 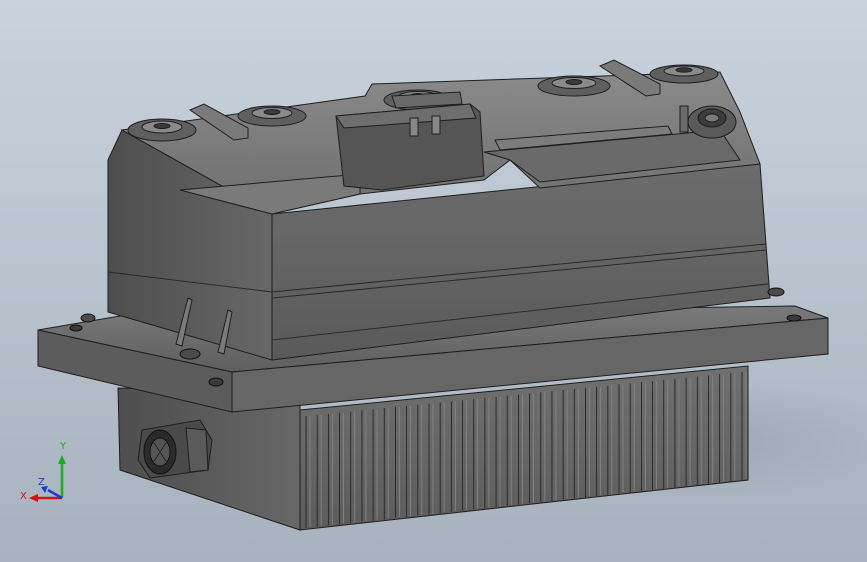 What do you see at coordinates (23, 496) in the screenshot?
I see `x-axis-label: X` at bounding box center [23, 496].